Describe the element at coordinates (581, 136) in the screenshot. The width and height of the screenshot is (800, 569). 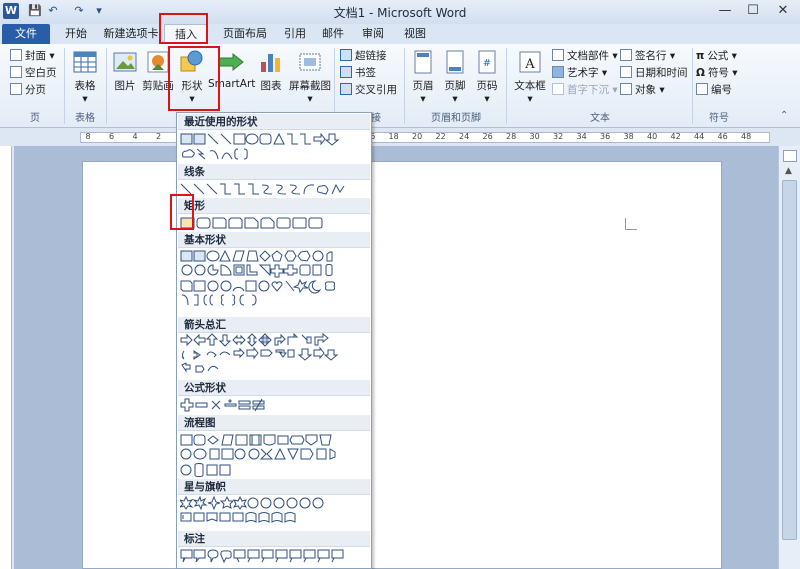
I see `ruler-number: 34` at that location.